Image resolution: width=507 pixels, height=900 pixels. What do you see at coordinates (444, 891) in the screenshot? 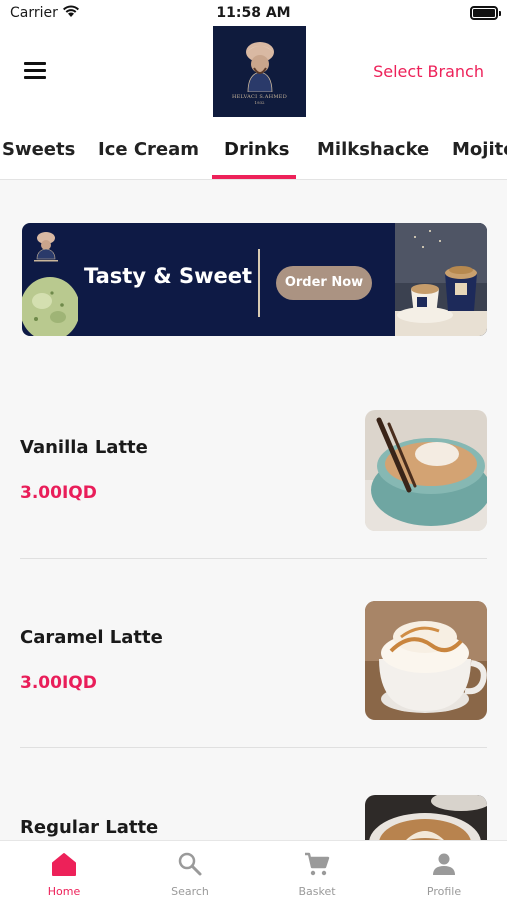
I see `nav-label: Profile` at bounding box center [444, 891].